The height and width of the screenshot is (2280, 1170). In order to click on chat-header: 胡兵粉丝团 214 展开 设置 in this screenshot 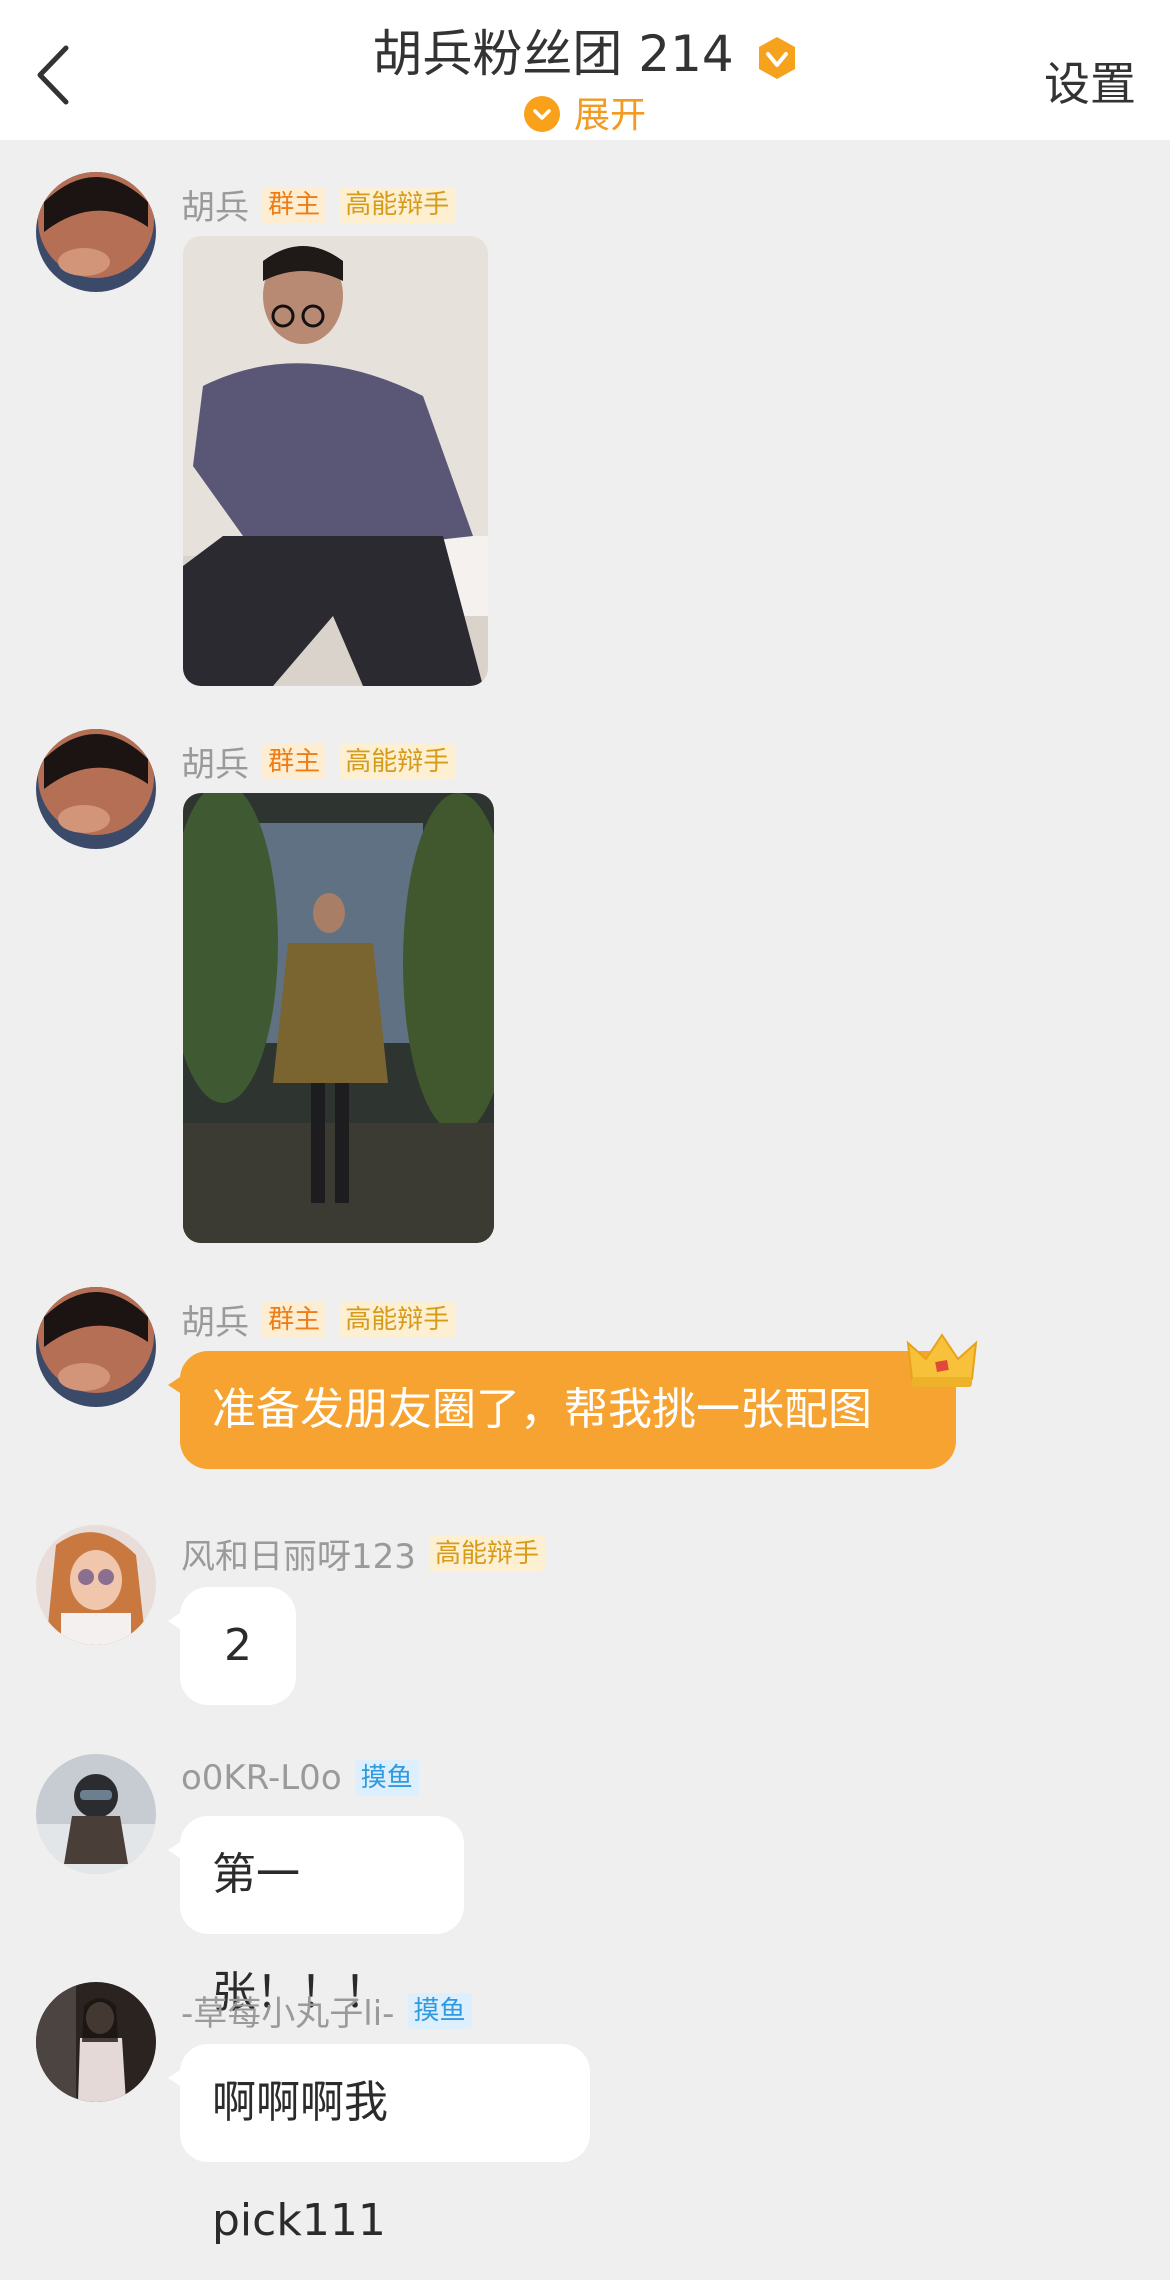, I will do `click(585, 70)`.